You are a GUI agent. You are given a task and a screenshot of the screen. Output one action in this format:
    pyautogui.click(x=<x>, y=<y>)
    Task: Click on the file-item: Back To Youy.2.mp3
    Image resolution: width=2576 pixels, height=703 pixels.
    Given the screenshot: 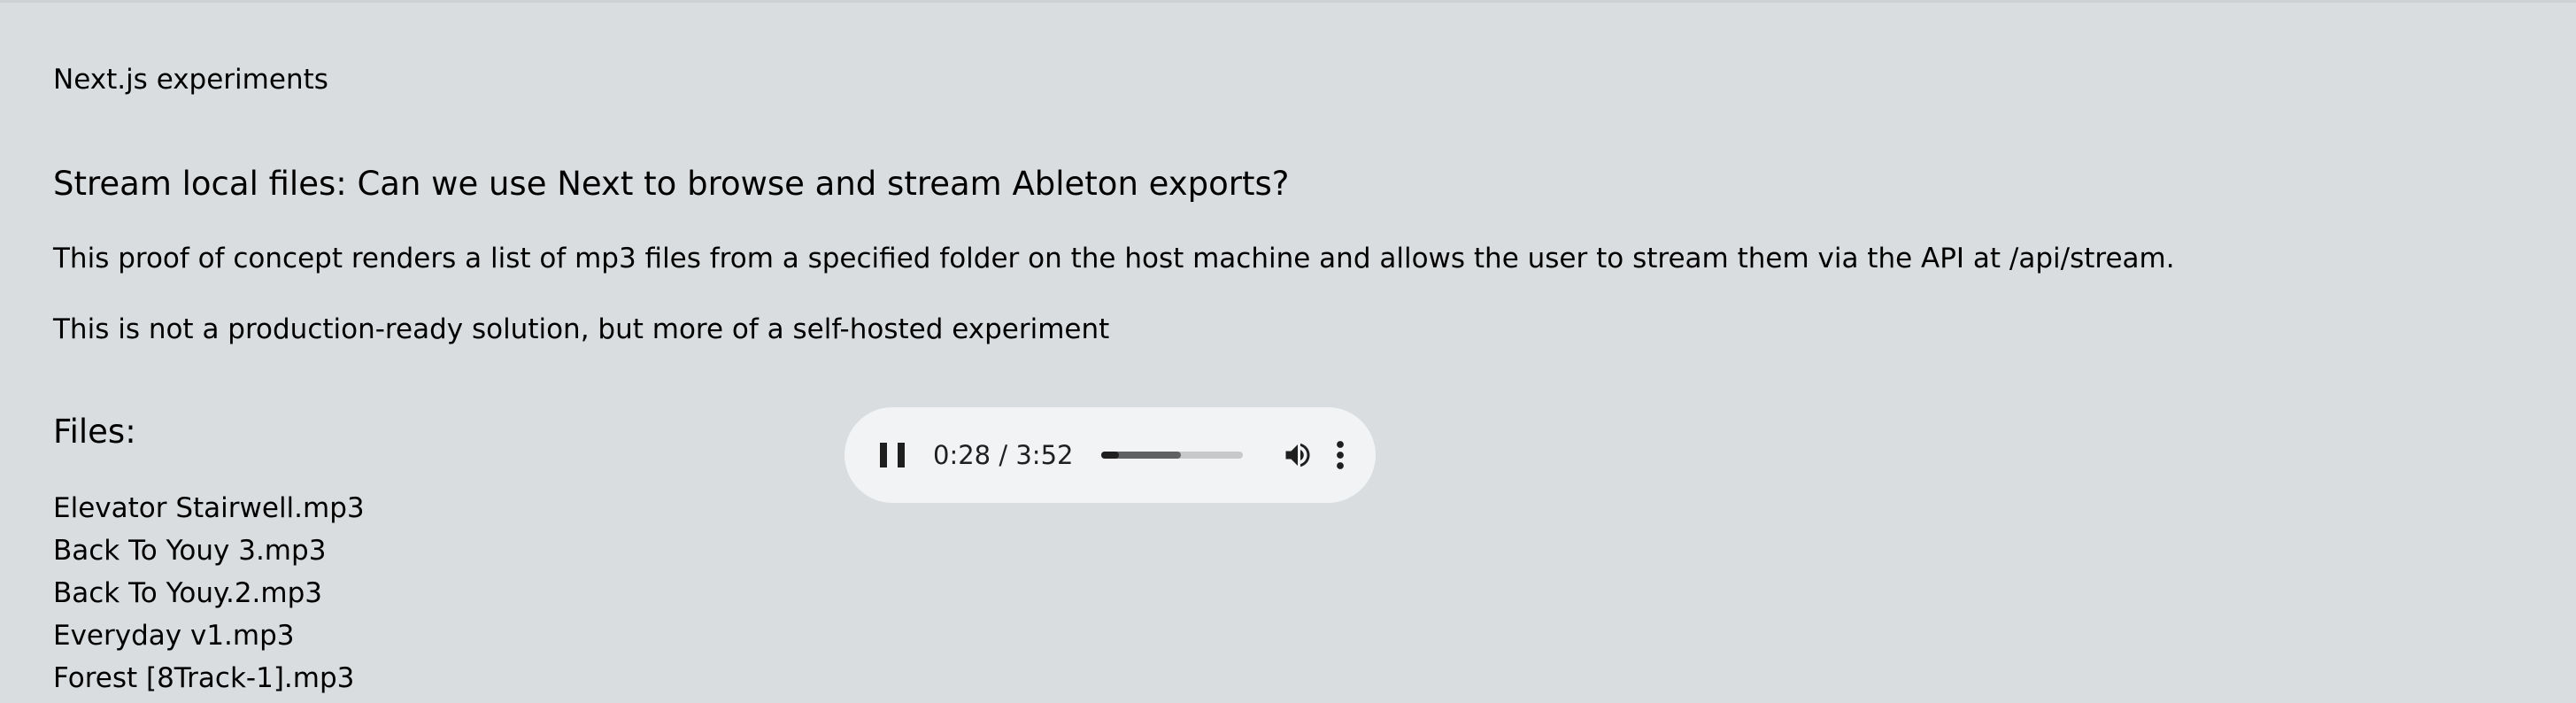 What is the action you would take?
    pyautogui.click(x=209, y=593)
    